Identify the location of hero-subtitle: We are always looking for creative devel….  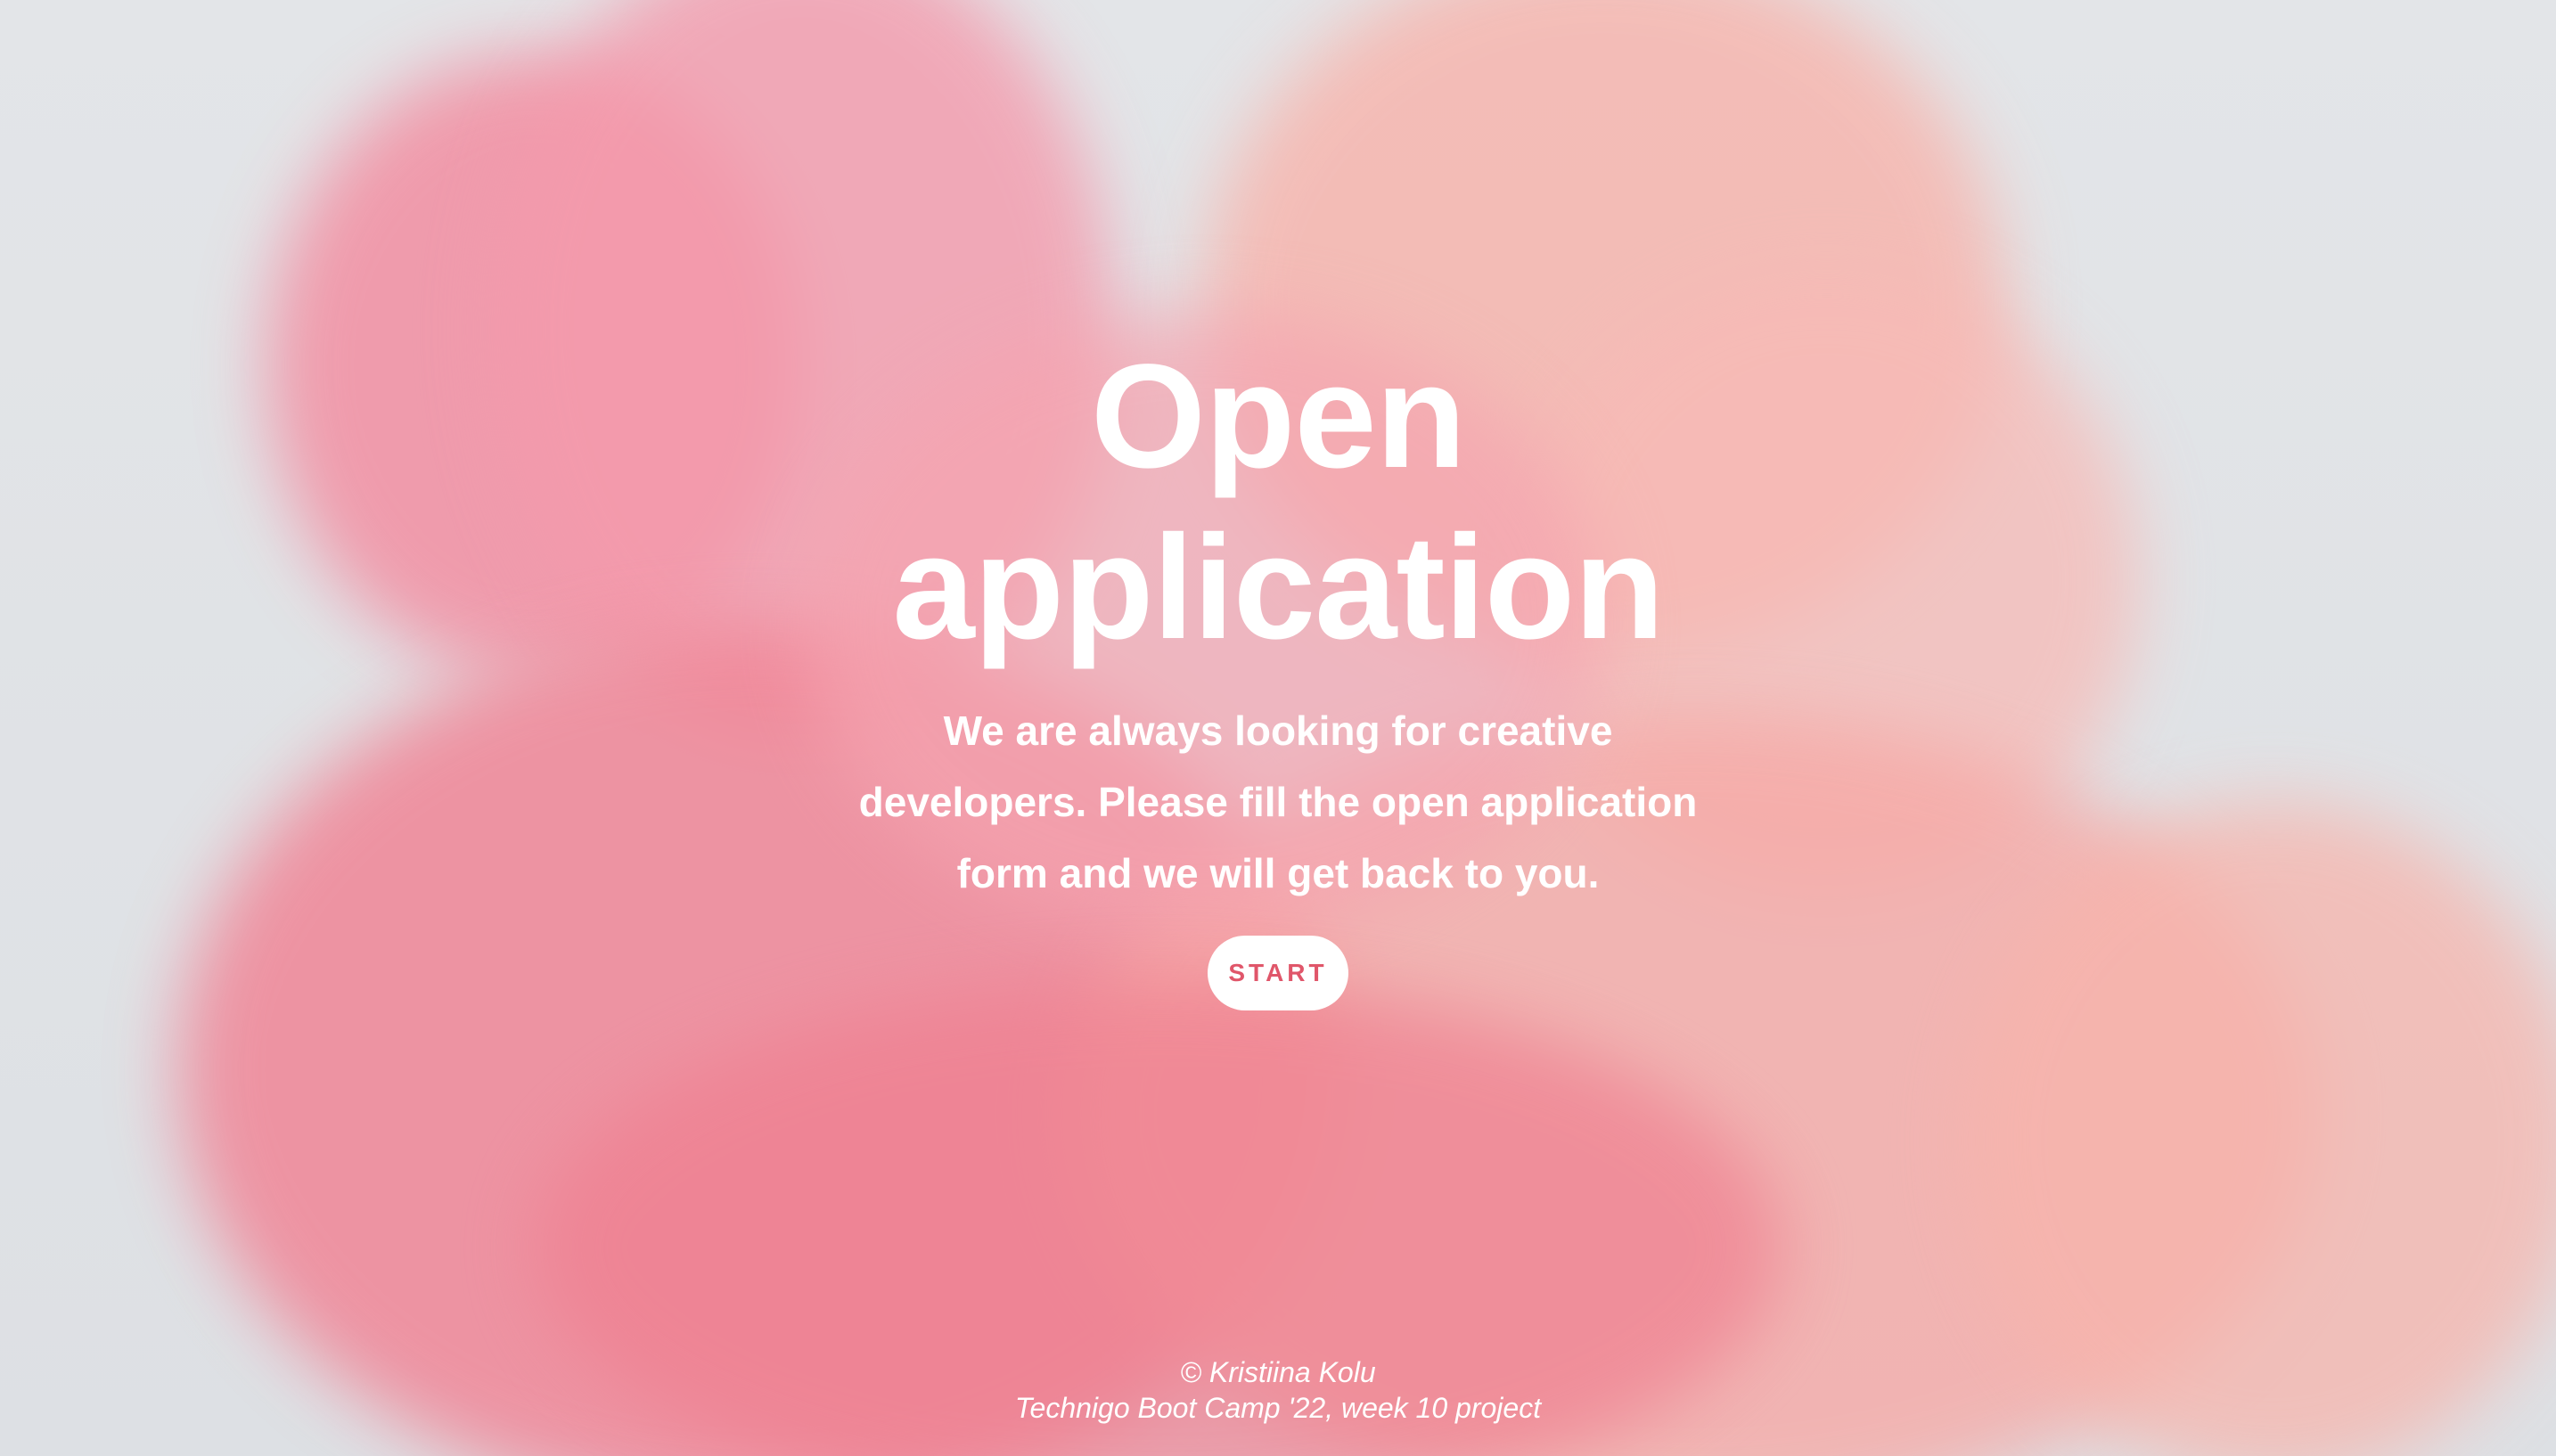
(1278, 802).